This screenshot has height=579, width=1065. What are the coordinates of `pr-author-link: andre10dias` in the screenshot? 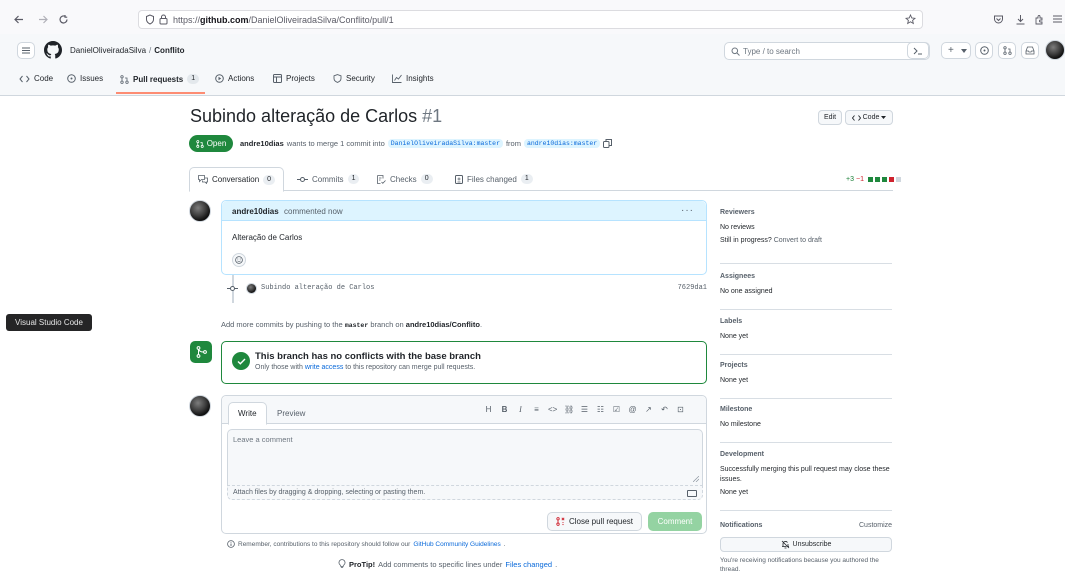 It's located at (262, 143).